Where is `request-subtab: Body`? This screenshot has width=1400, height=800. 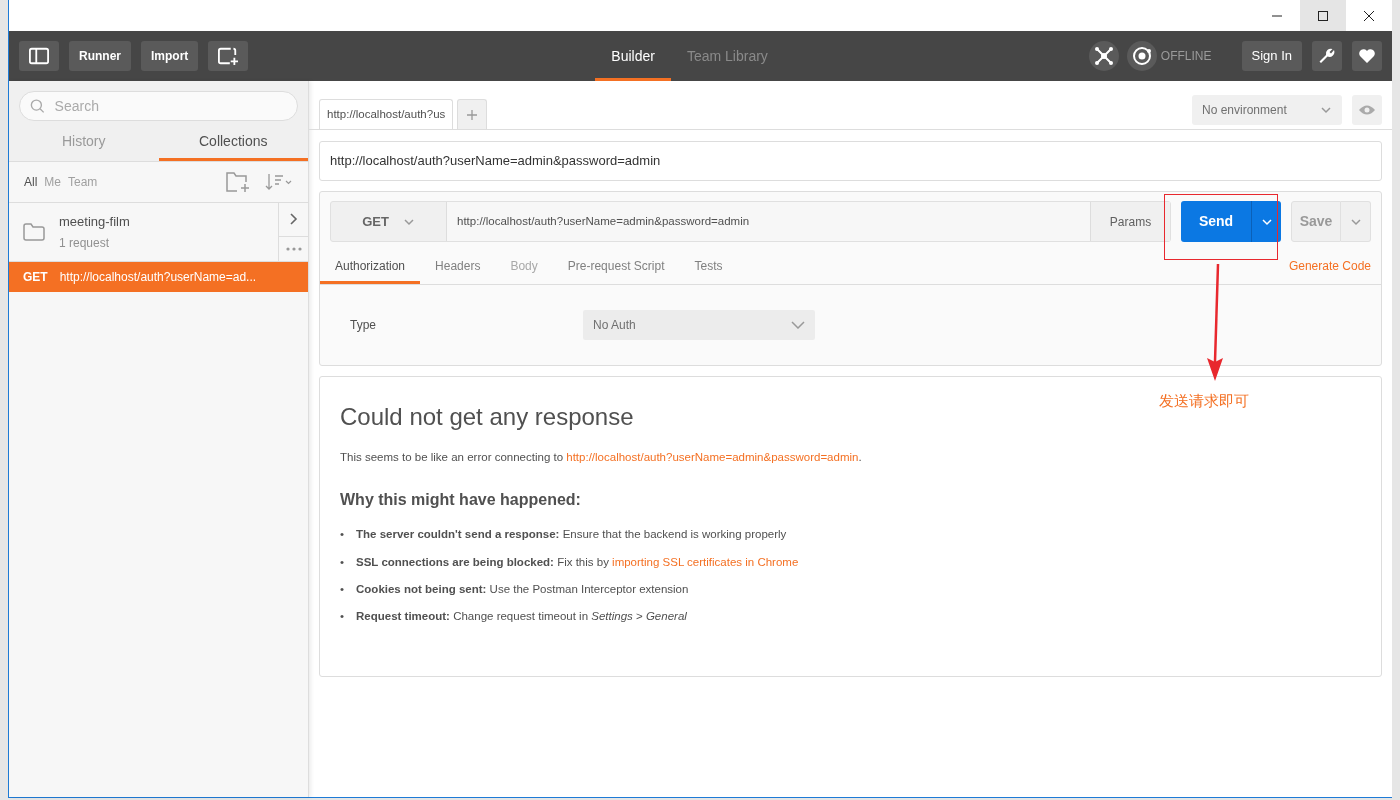
request-subtab: Body is located at coordinates (524, 266).